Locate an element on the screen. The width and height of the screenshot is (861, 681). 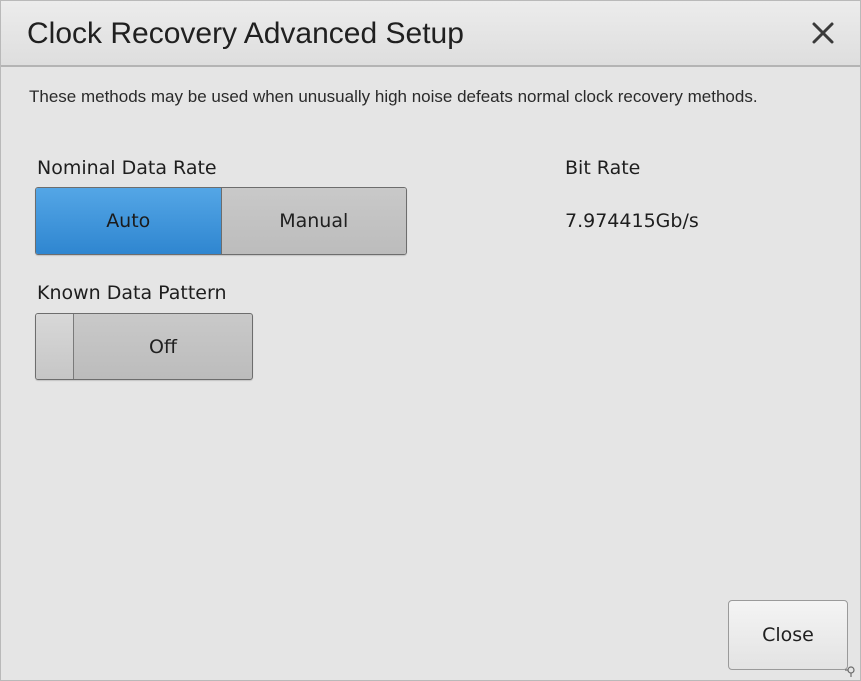
nominal-data-rate-label: Nominal Data Rate is located at coordinates (127, 168).